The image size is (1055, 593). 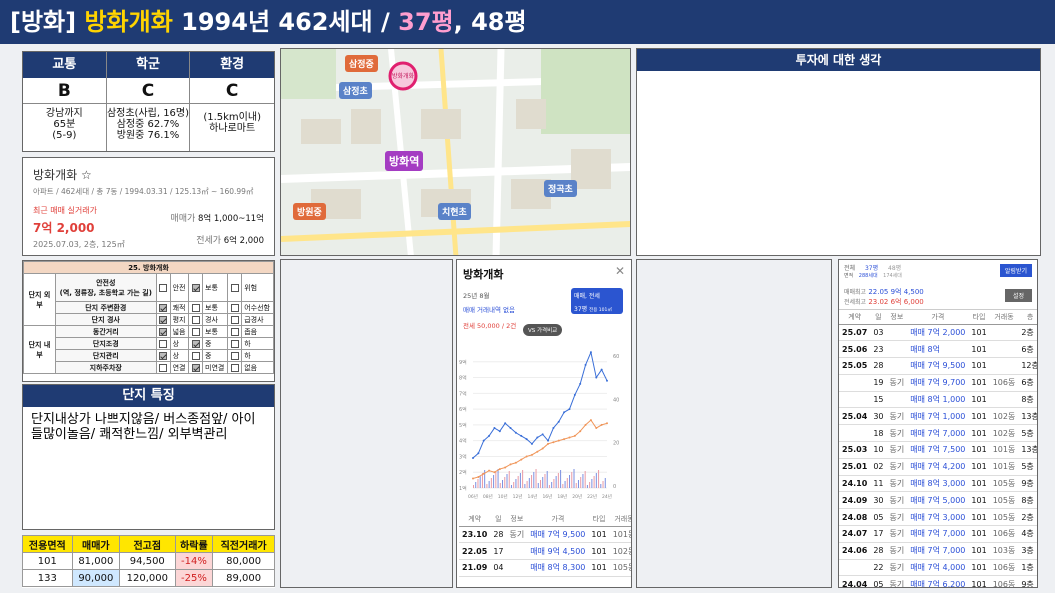 What do you see at coordinates (404, 161) in the screenshot?
I see `map-pin-banghwa-station: 방화역` at bounding box center [404, 161].